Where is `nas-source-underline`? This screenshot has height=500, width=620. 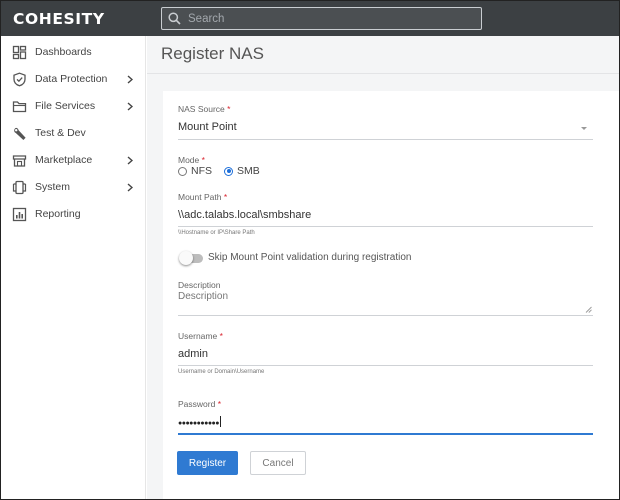
nas-source-underline is located at coordinates (385, 139).